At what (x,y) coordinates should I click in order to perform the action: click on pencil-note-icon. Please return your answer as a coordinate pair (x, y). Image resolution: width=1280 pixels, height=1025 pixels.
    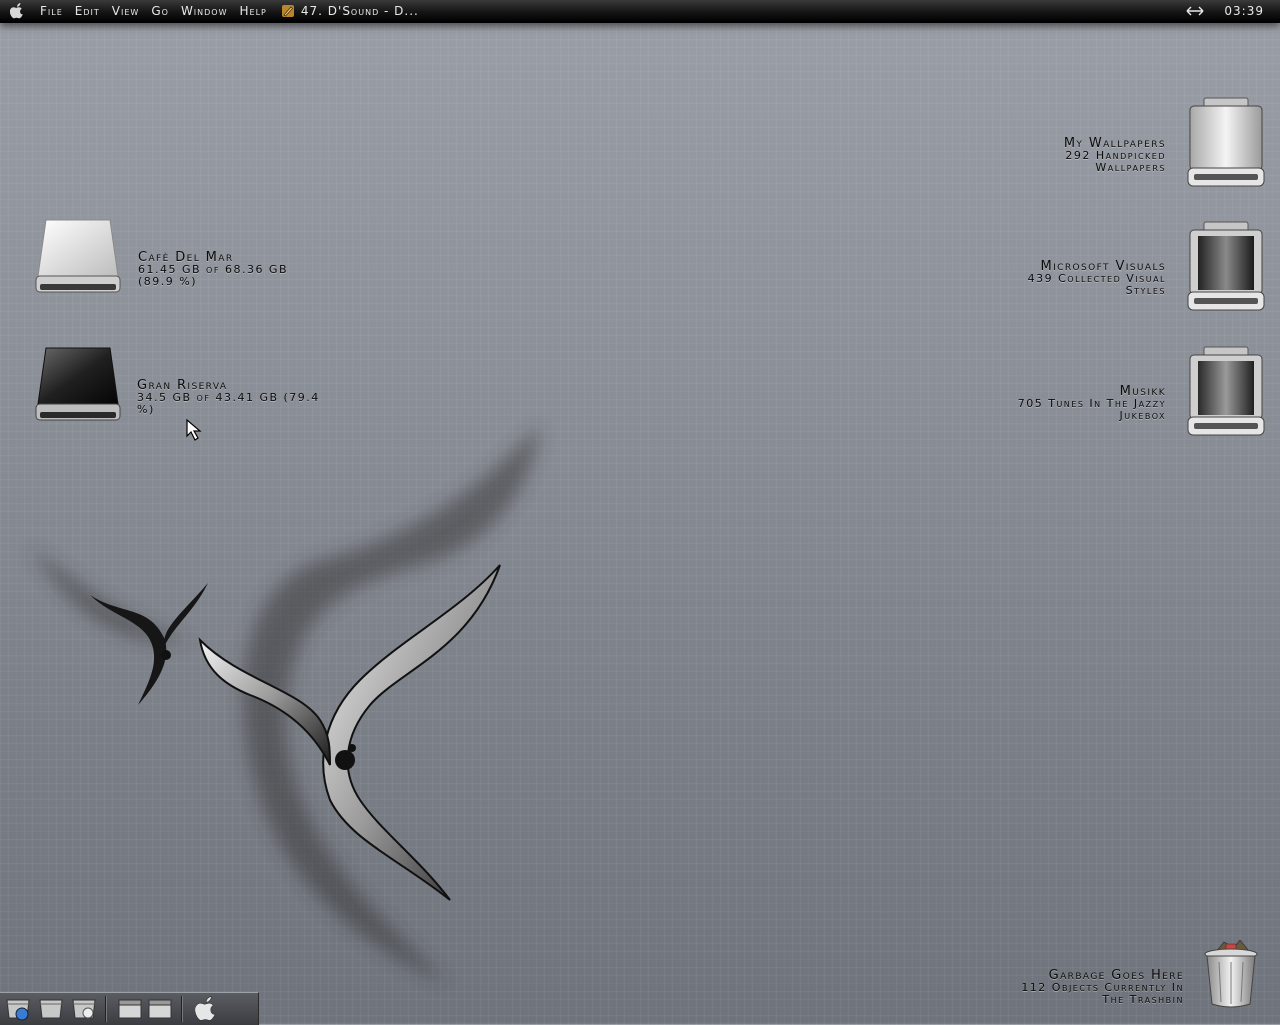
    Looking at the image, I should click on (287, 11).